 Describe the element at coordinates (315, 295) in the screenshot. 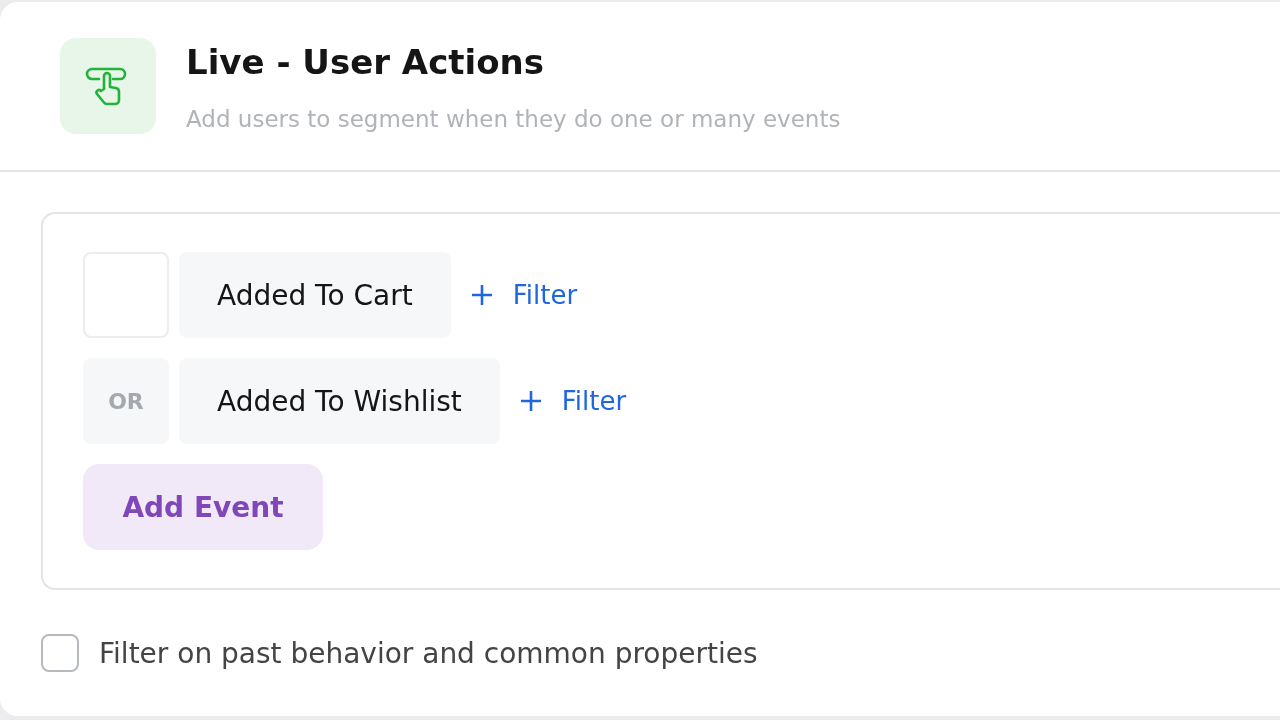

I see `event-chip: Added To Cart` at that location.